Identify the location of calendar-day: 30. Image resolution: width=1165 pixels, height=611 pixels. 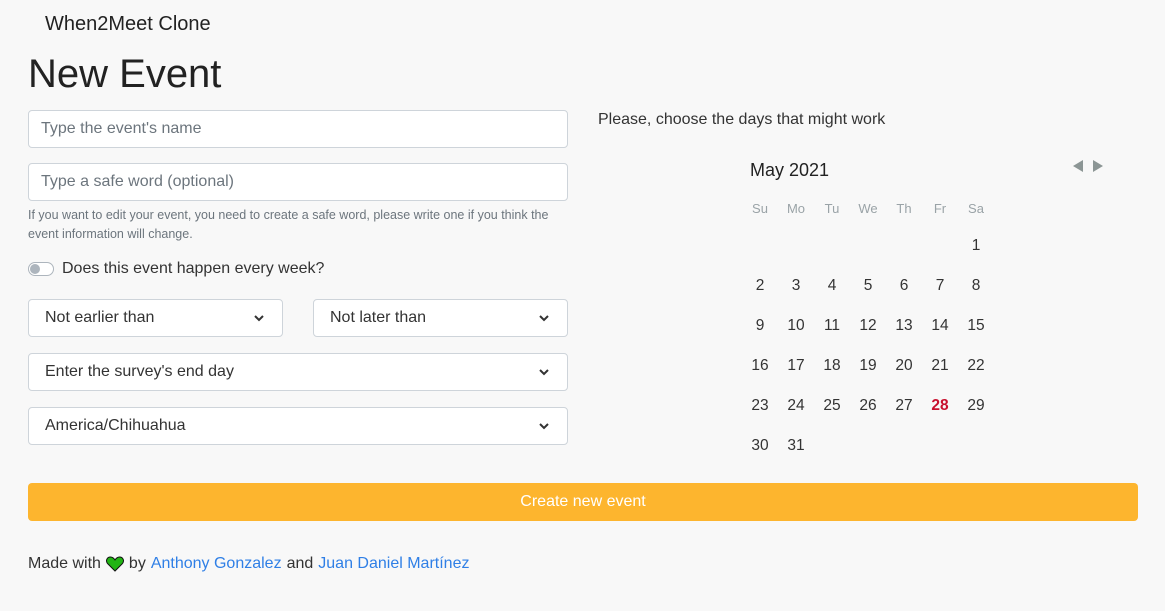
(760, 446).